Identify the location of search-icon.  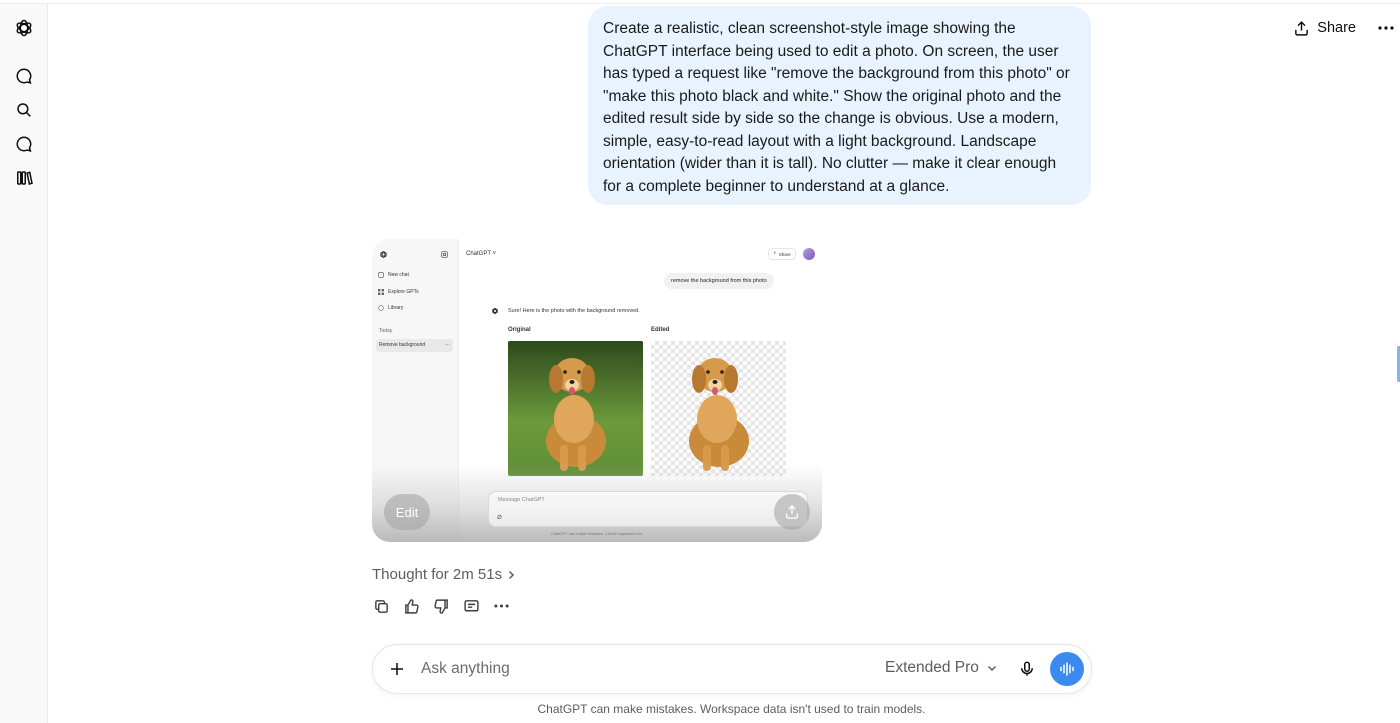
(24, 110).